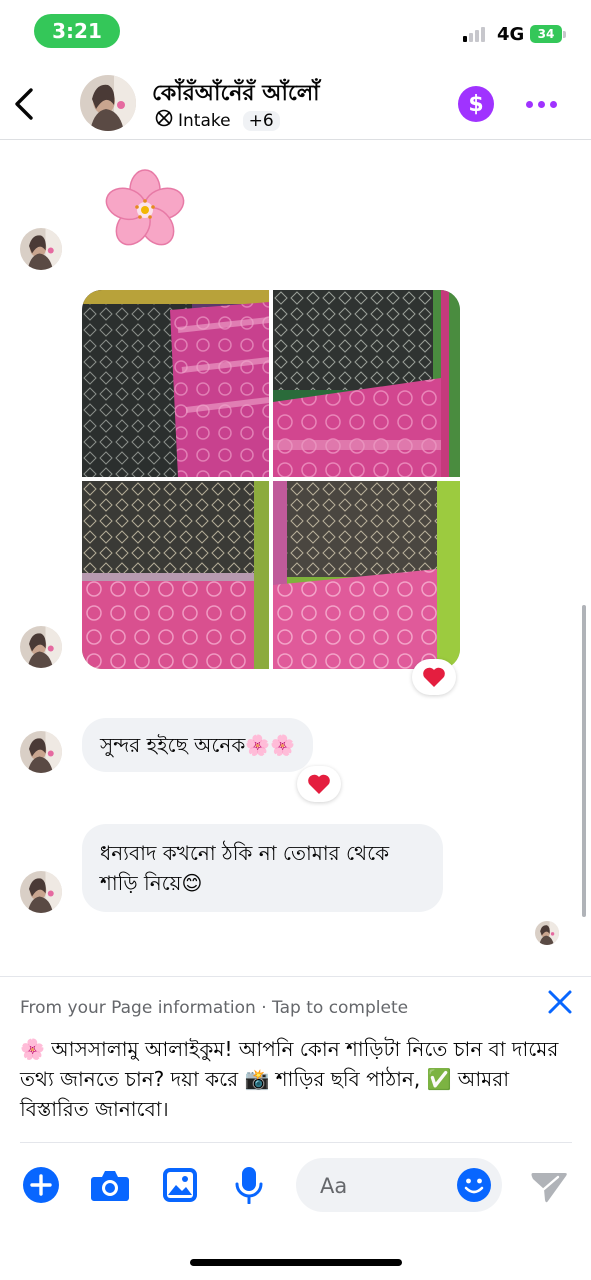 This screenshot has width=591, height=1280. Describe the element at coordinates (180, 1185) in the screenshot. I see `gallery-icon` at that location.